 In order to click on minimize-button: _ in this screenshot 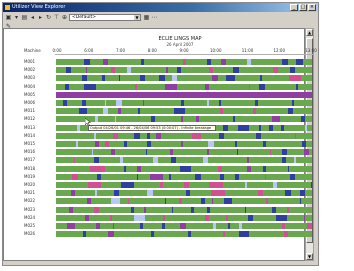, I will do `click(294, 7)`.